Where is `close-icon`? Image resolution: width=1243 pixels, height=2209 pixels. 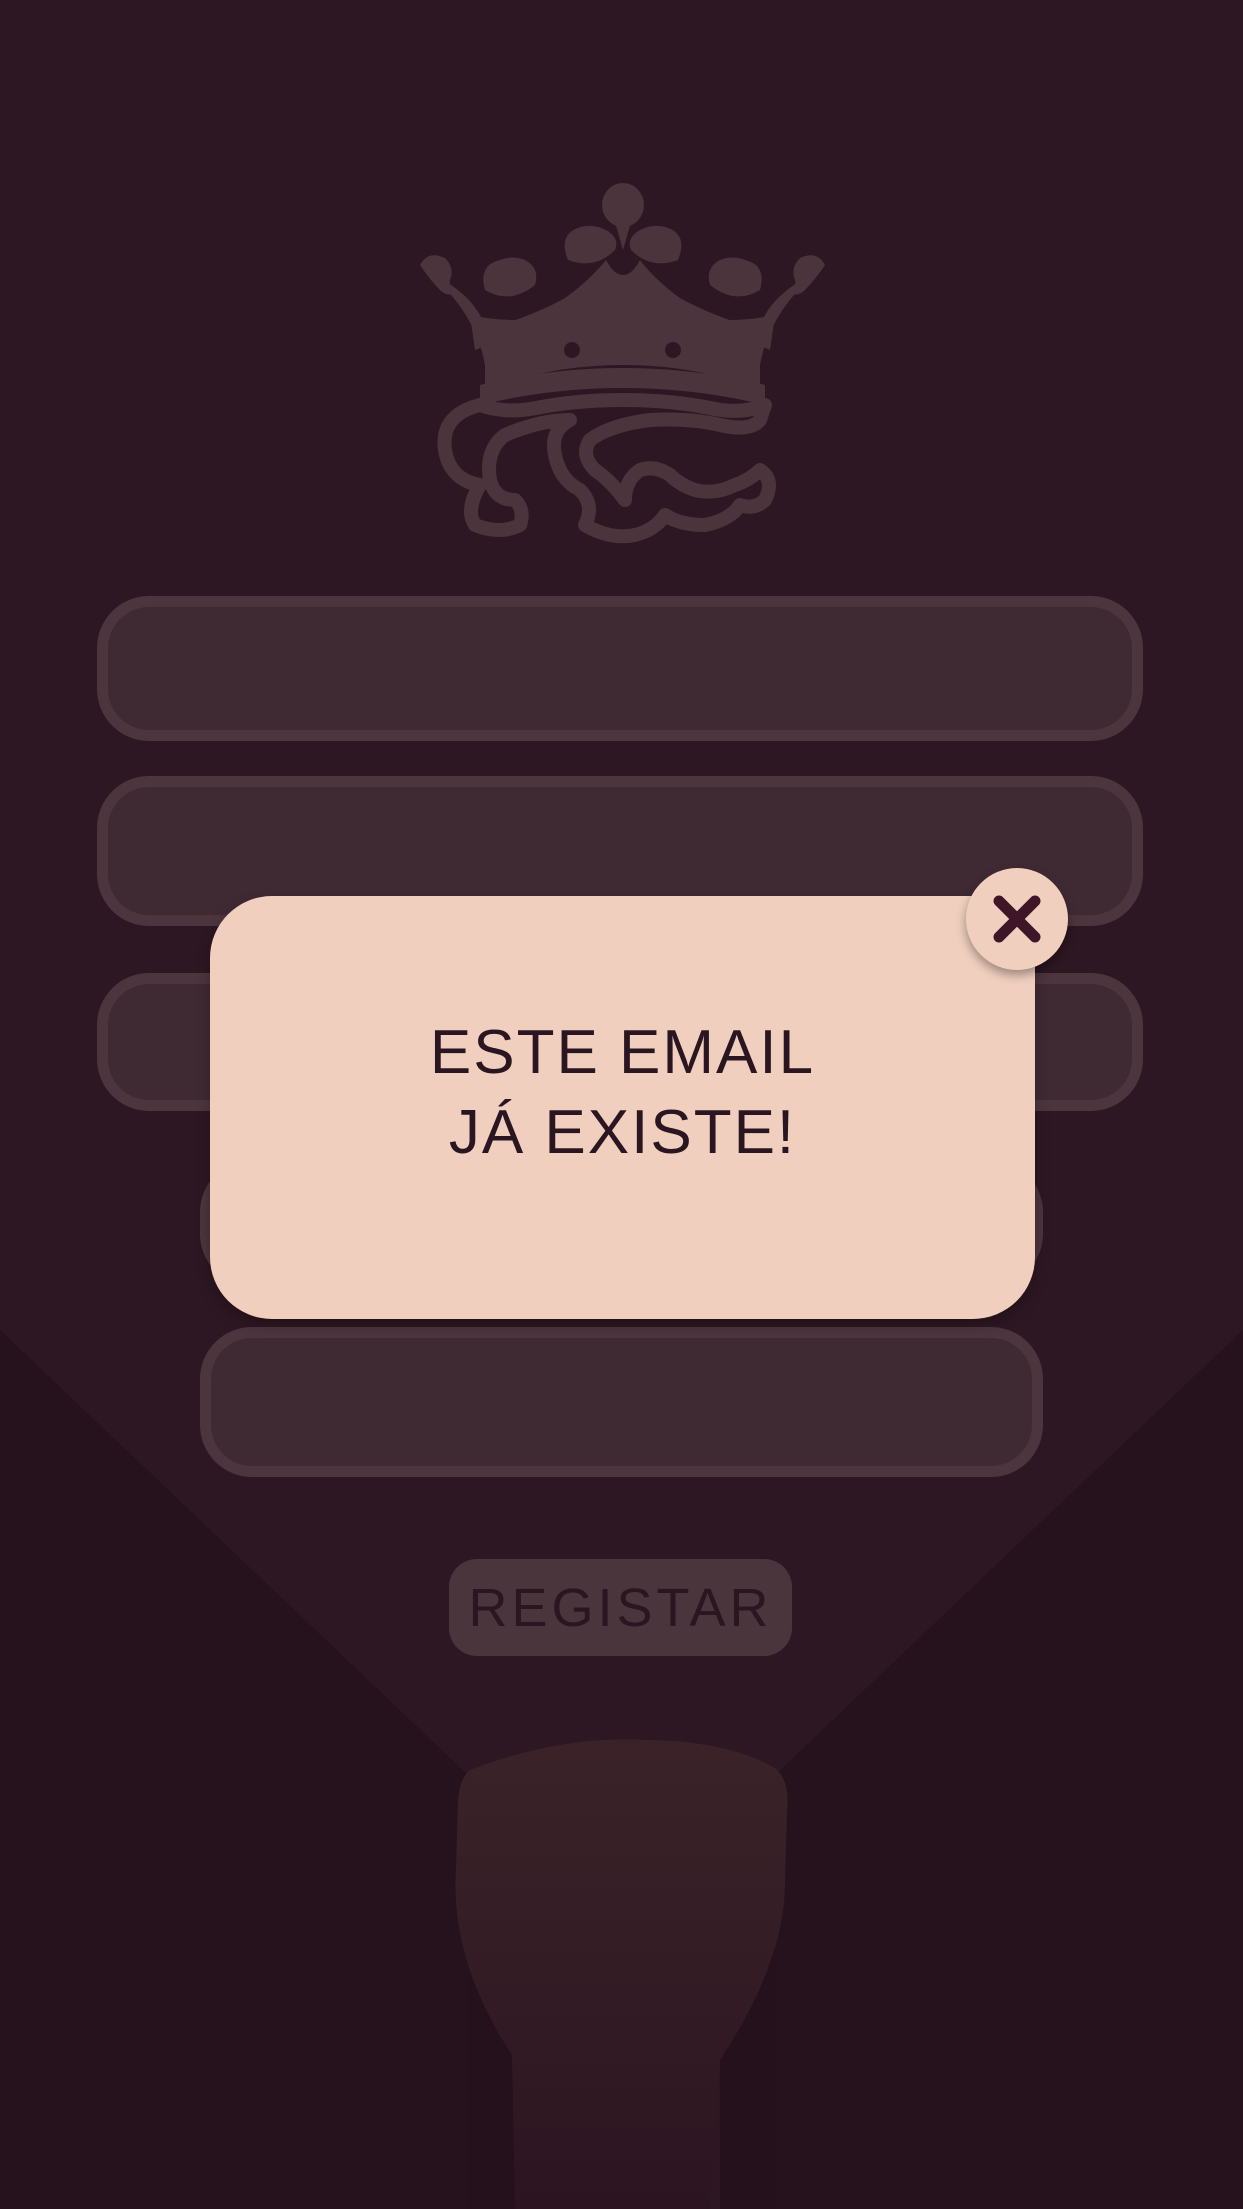
close-icon is located at coordinates (1017, 919).